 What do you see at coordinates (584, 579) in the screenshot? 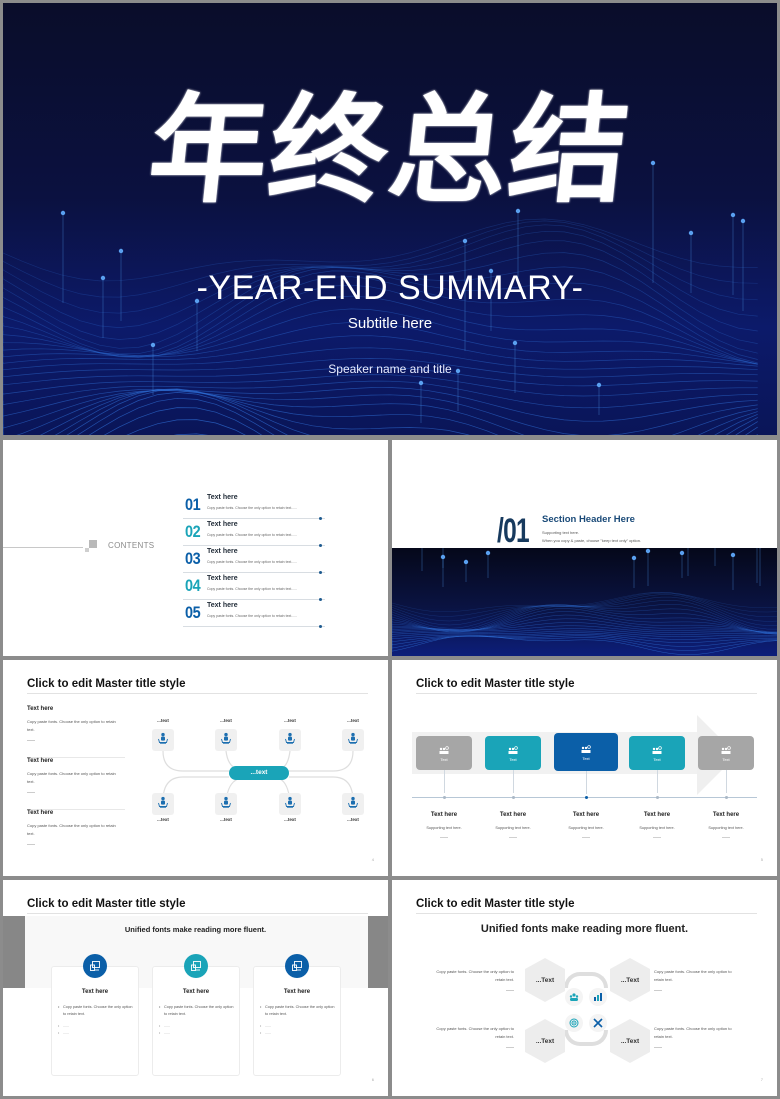
I see `particle-wave-band` at bounding box center [584, 579].